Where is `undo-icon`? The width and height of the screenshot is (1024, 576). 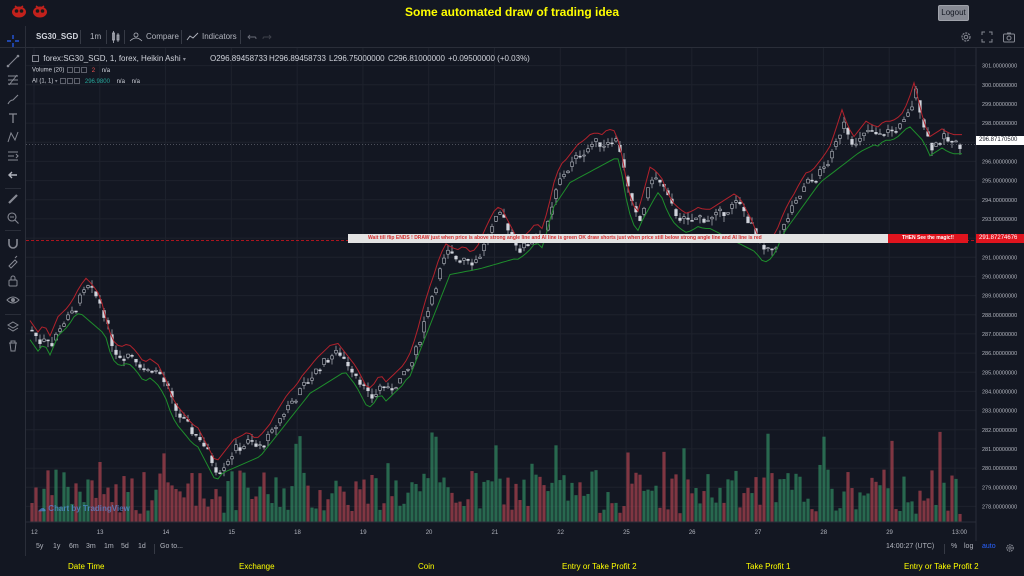
undo-icon is located at coordinates (252, 37).